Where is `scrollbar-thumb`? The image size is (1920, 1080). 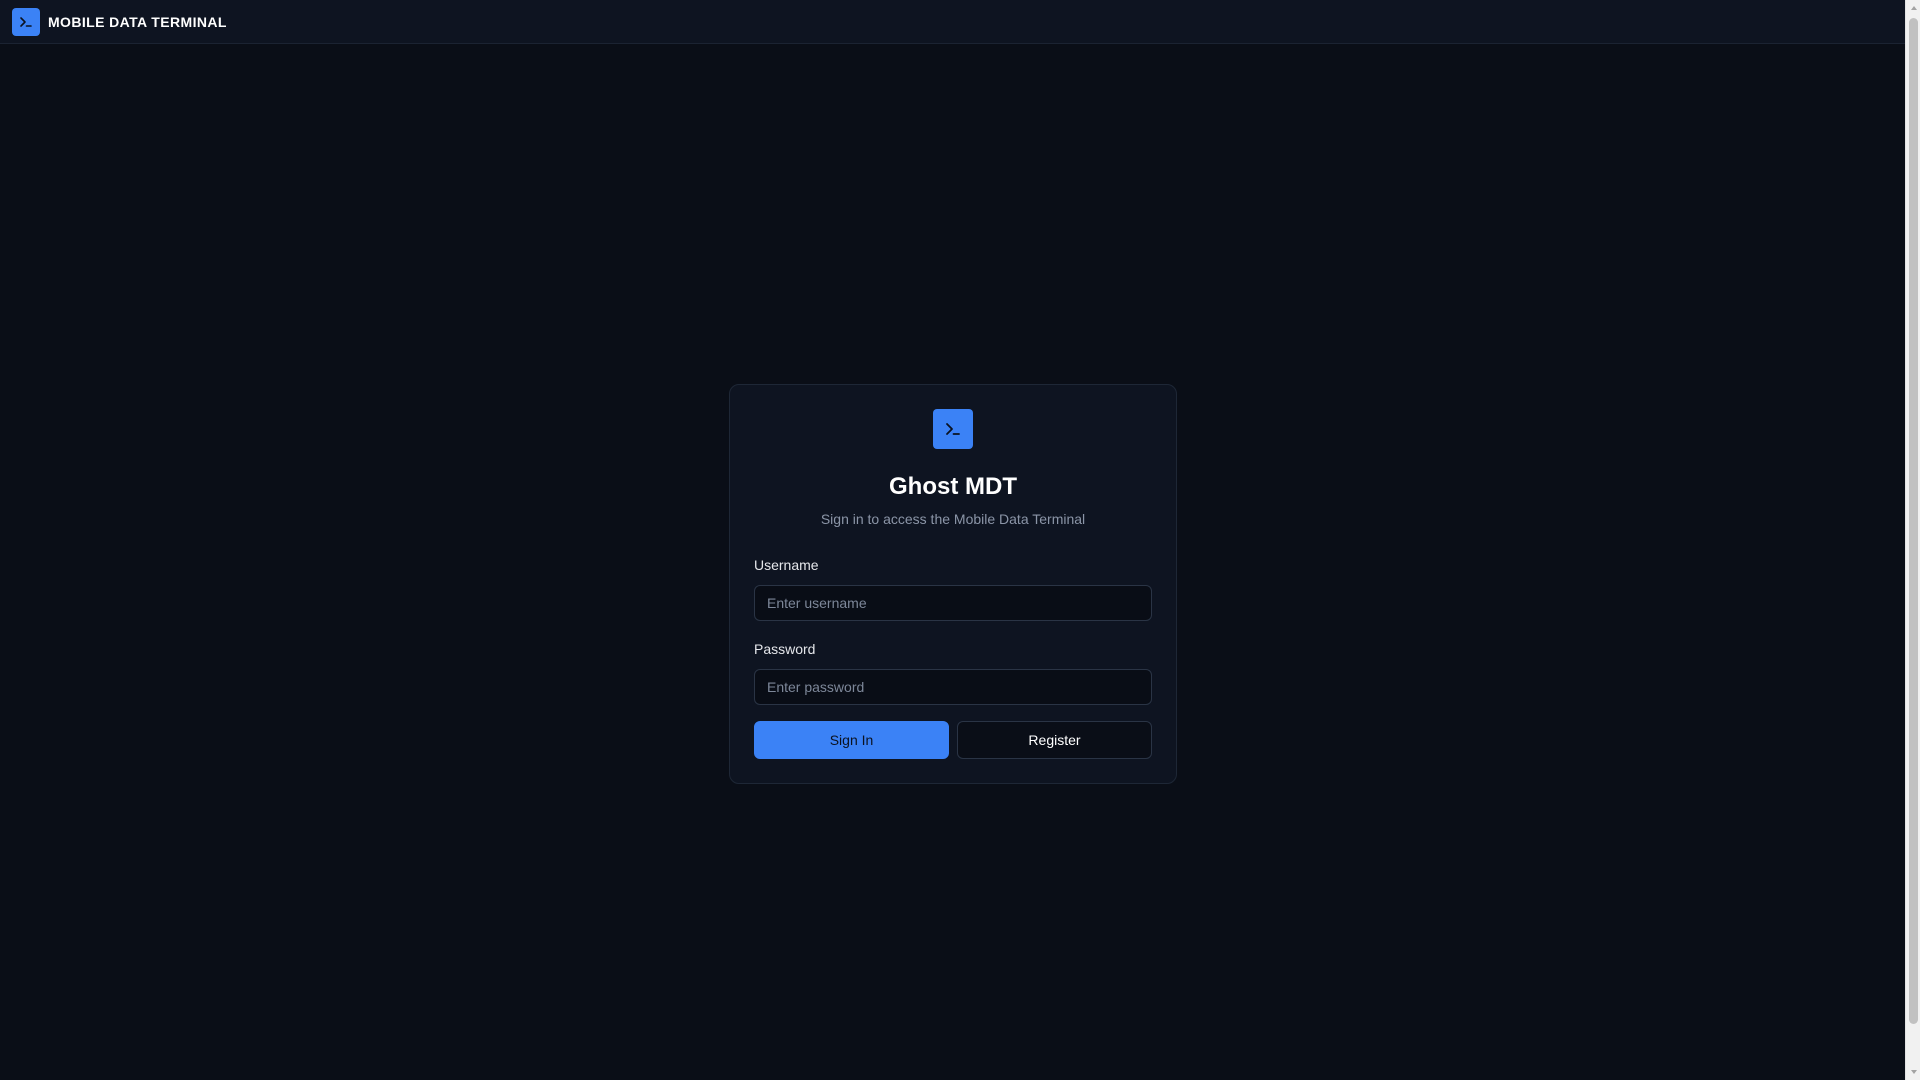 scrollbar-thumb is located at coordinates (1913, 521).